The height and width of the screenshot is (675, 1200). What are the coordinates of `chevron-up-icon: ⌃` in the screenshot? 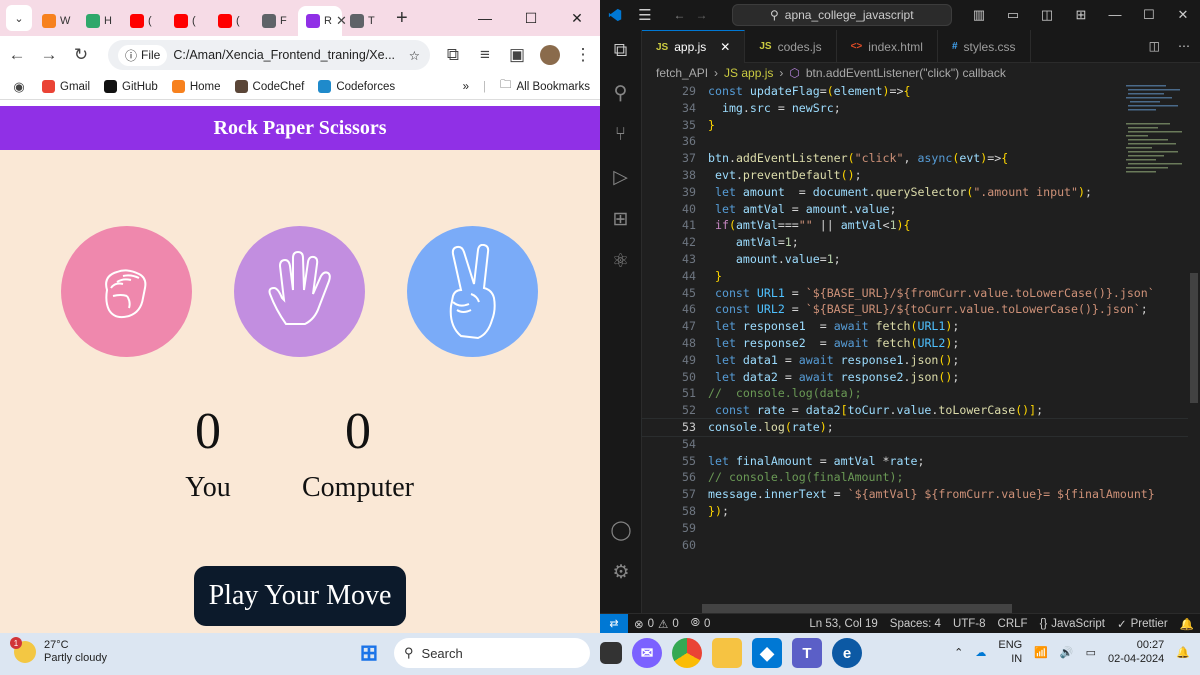 It's located at (958, 652).